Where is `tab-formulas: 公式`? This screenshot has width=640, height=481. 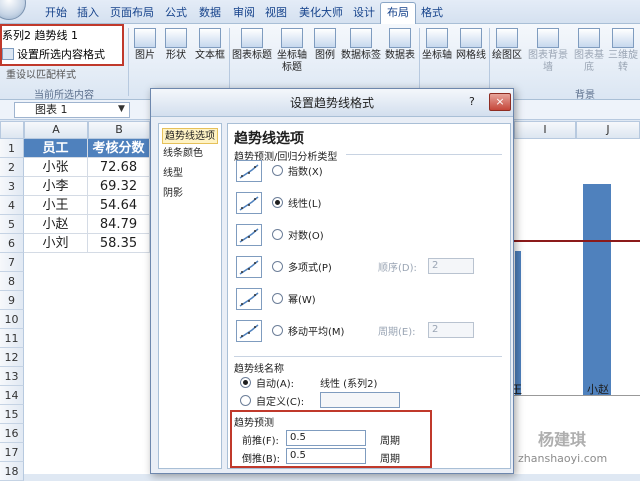 tab-formulas: 公式 is located at coordinates (176, 14).